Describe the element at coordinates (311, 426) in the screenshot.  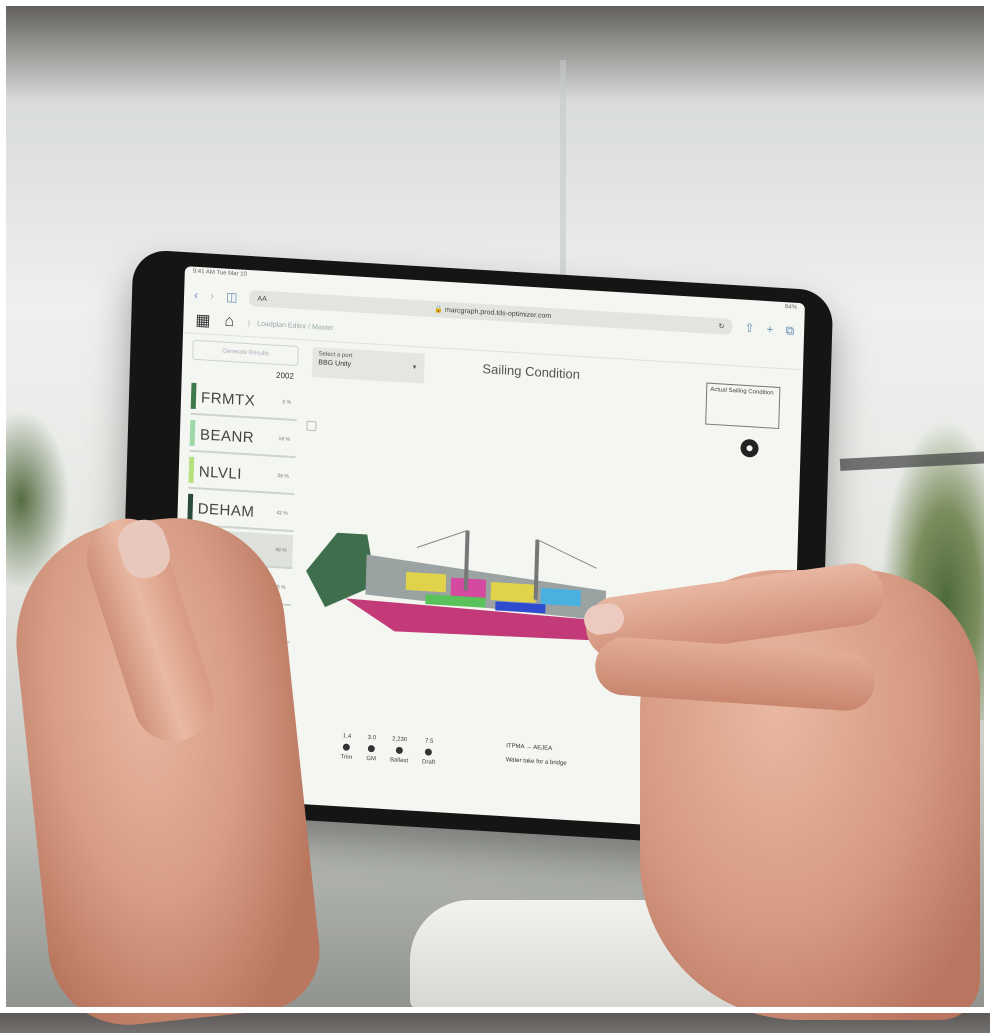
I see `view-checkbox` at that location.